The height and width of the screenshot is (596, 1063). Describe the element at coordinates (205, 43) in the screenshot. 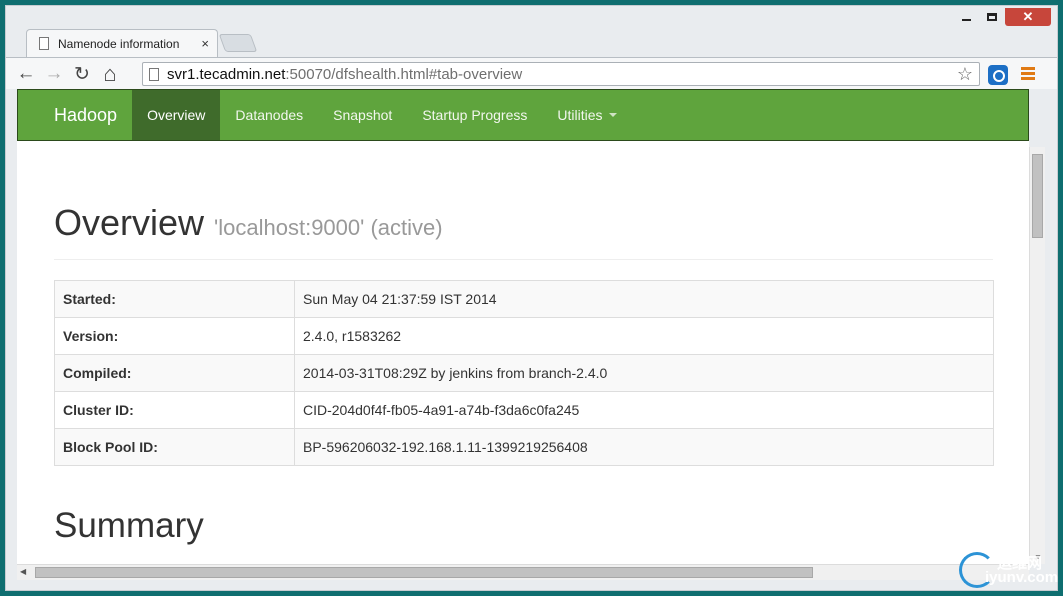

I see `tab-close-icon: ×` at that location.